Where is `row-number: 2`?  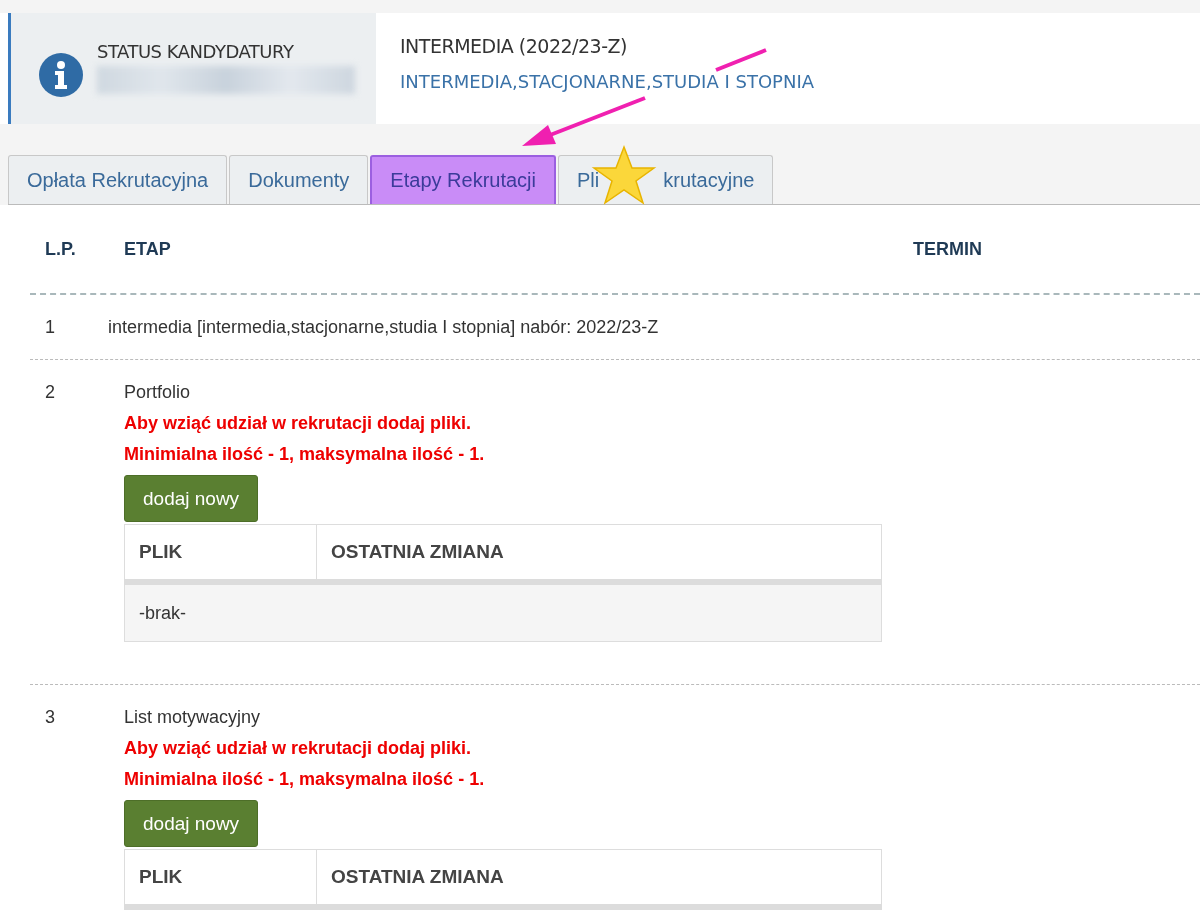
row-number: 2 is located at coordinates (50, 392).